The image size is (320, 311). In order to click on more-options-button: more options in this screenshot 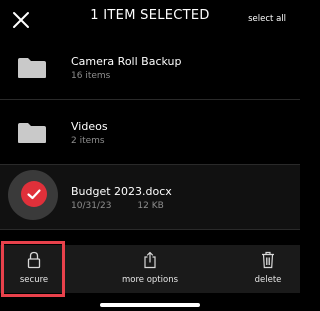, I will do `click(150, 269)`.